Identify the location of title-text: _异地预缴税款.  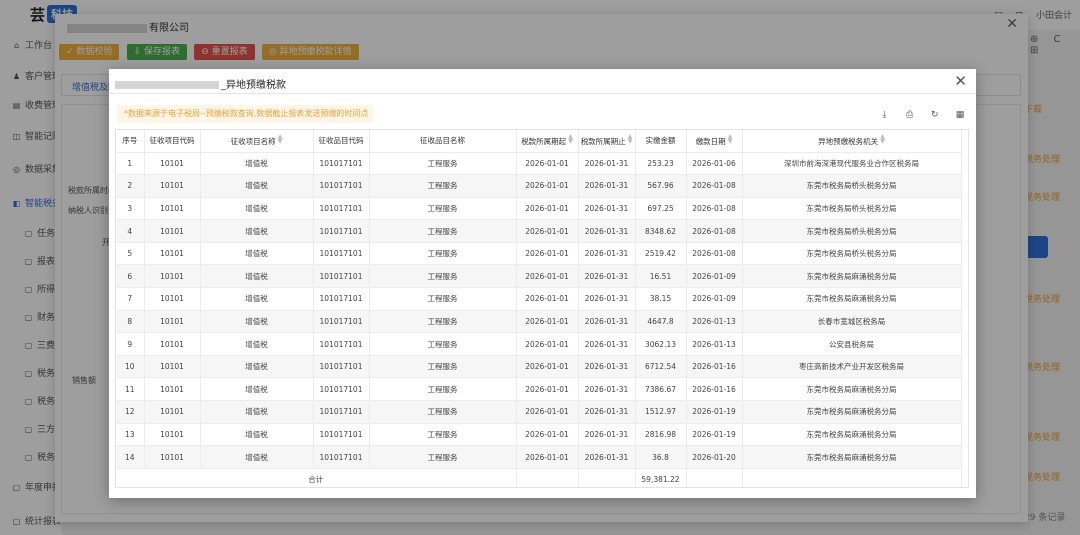
(253, 85).